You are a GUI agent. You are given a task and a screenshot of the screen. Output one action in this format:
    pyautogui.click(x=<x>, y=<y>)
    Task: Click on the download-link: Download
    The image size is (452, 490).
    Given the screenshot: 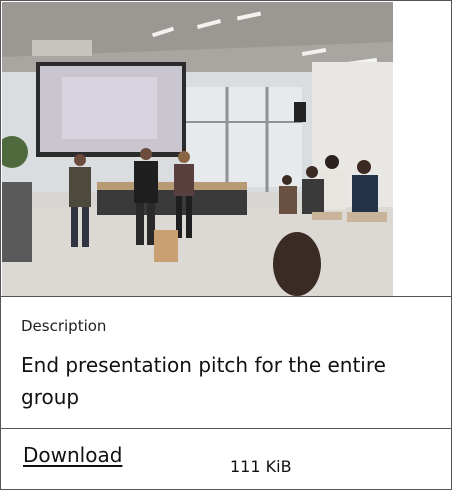 What is the action you would take?
    pyautogui.click(x=72, y=455)
    